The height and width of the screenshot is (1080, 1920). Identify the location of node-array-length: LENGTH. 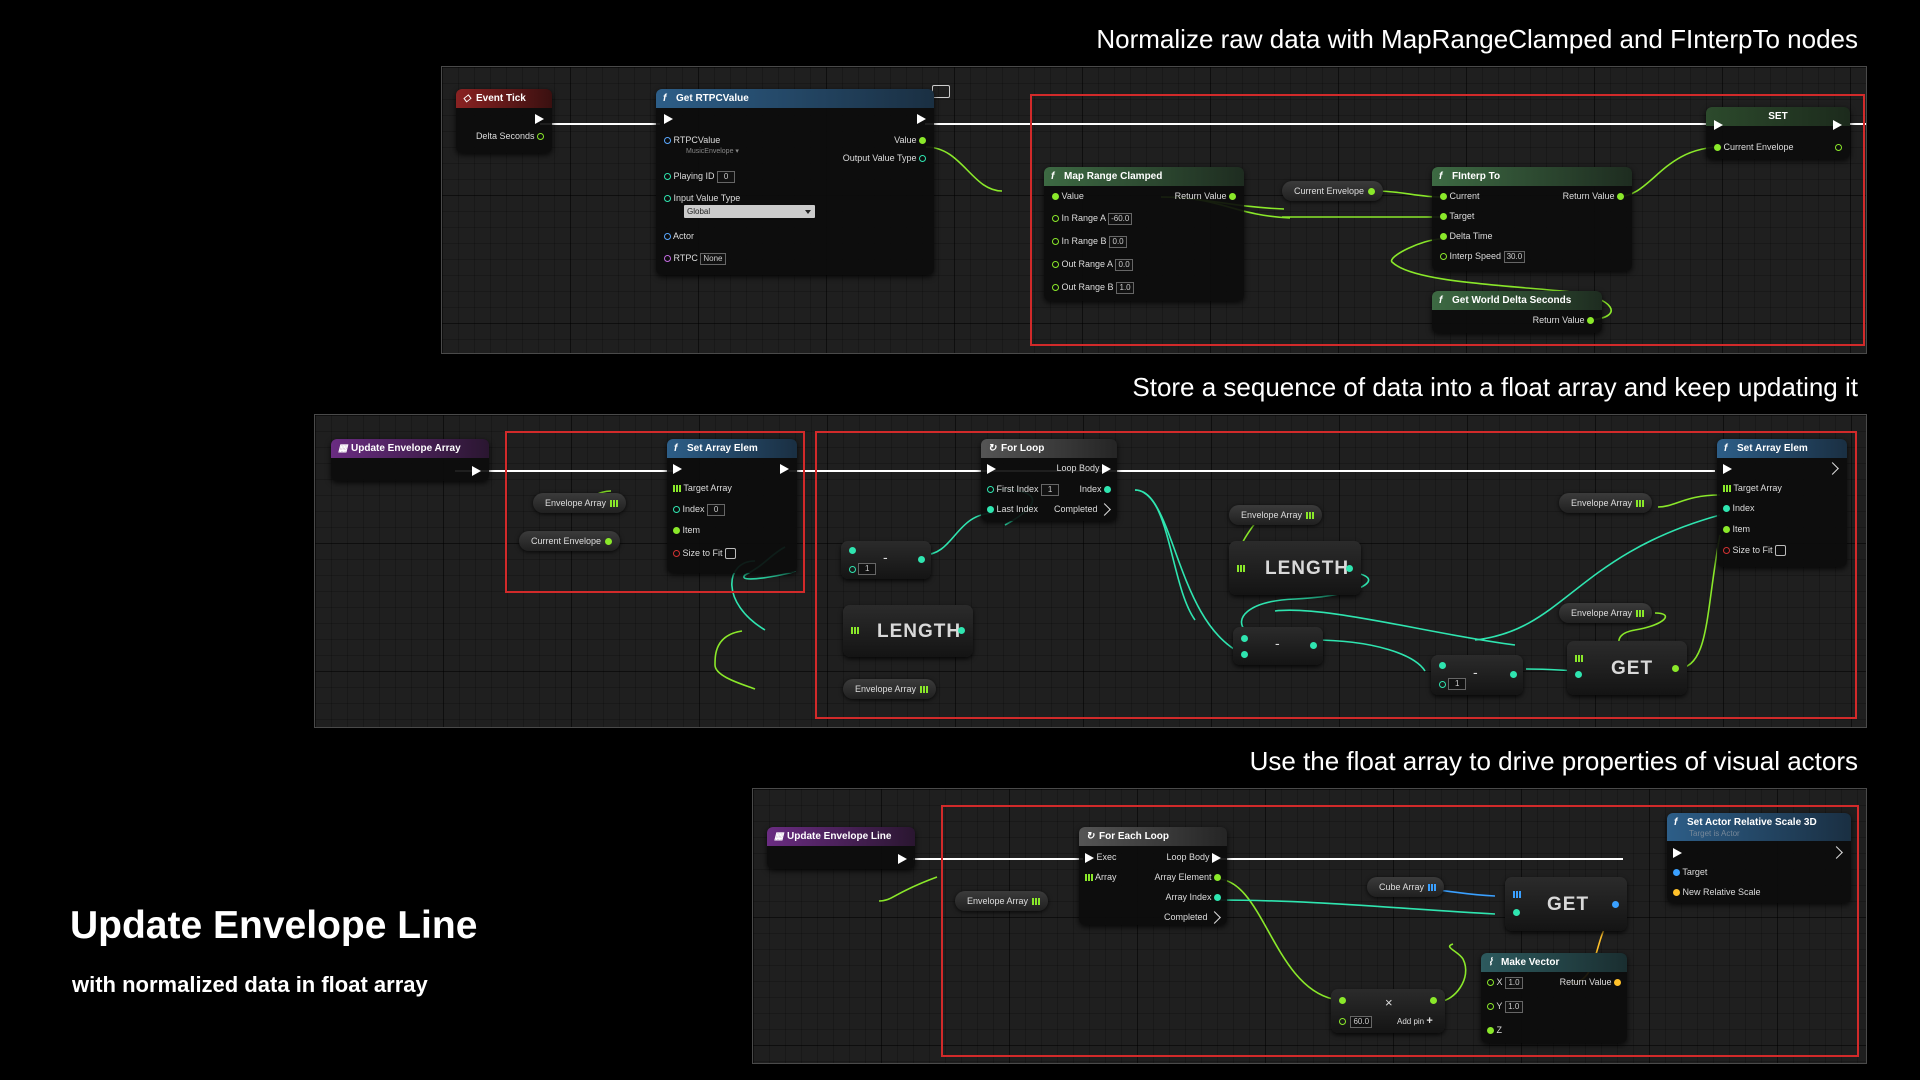
(908, 631).